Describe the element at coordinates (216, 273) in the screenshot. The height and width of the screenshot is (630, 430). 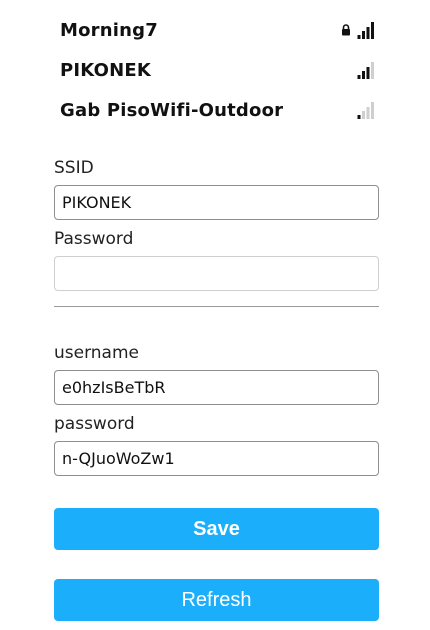
I see `password-input` at that location.